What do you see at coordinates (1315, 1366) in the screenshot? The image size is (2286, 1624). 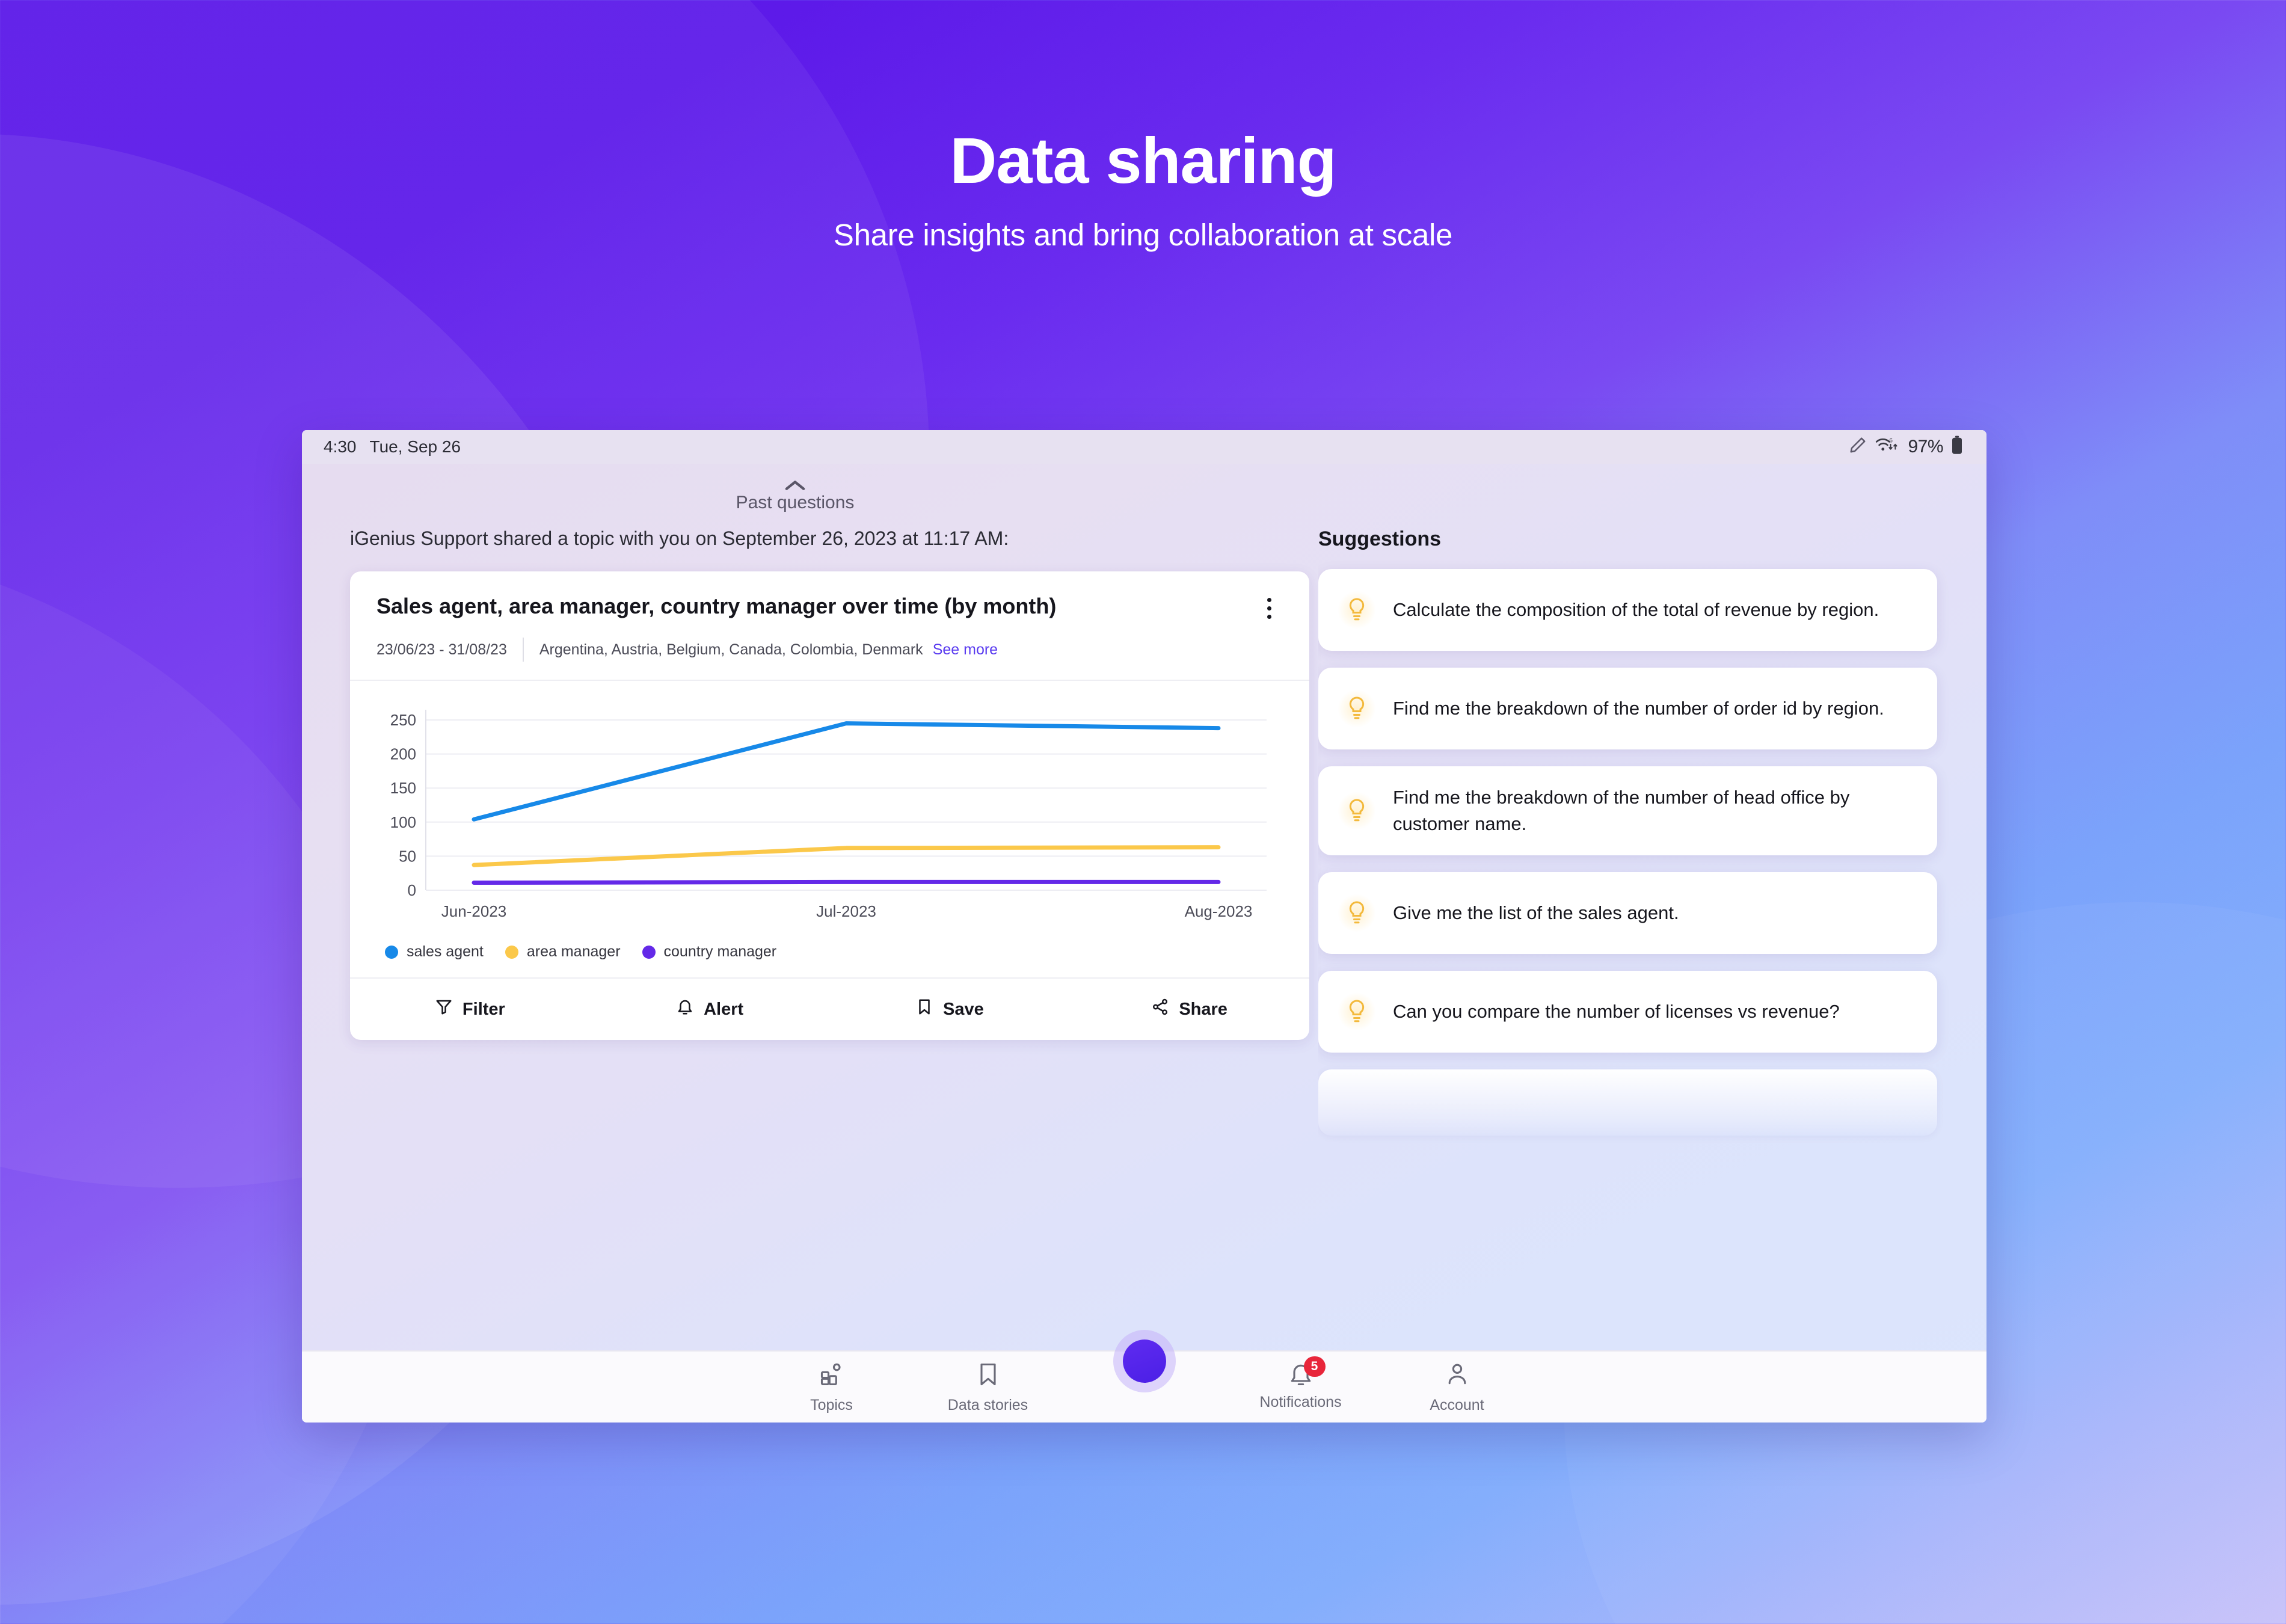 I see `notification-badge: 5` at bounding box center [1315, 1366].